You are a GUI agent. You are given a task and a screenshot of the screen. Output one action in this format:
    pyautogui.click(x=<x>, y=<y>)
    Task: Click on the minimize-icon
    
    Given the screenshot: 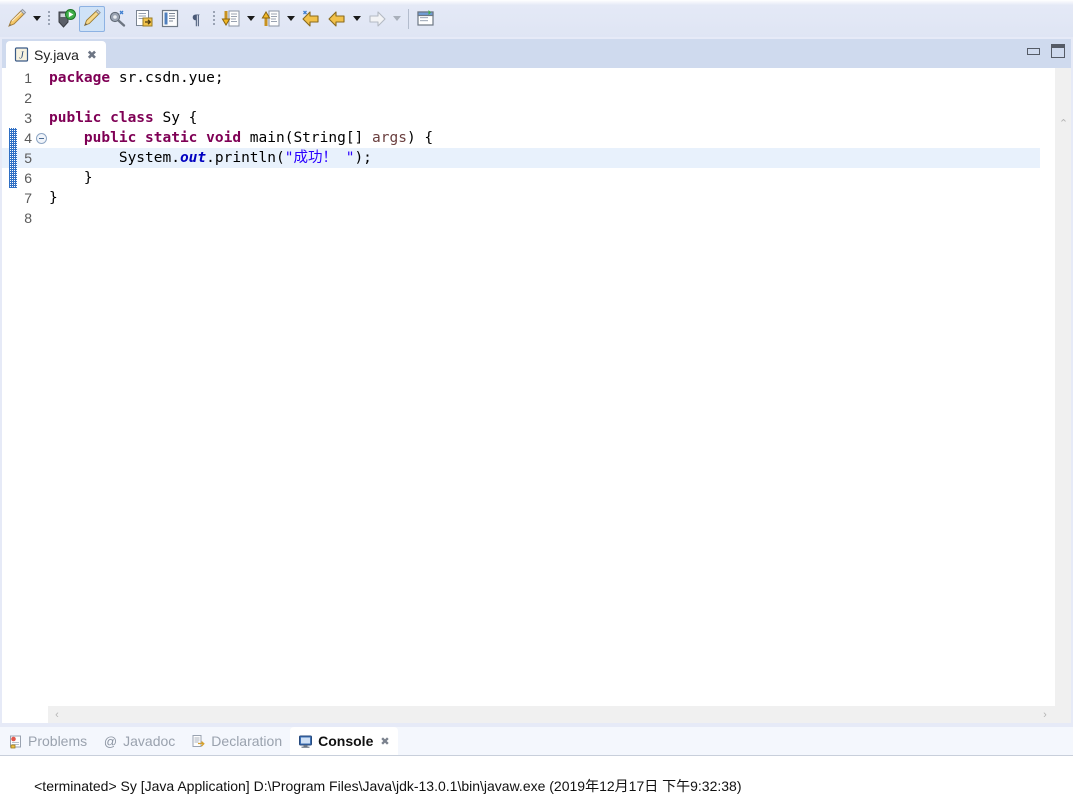 What is the action you would take?
    pyautogui.click(x=1033, y=51)
    